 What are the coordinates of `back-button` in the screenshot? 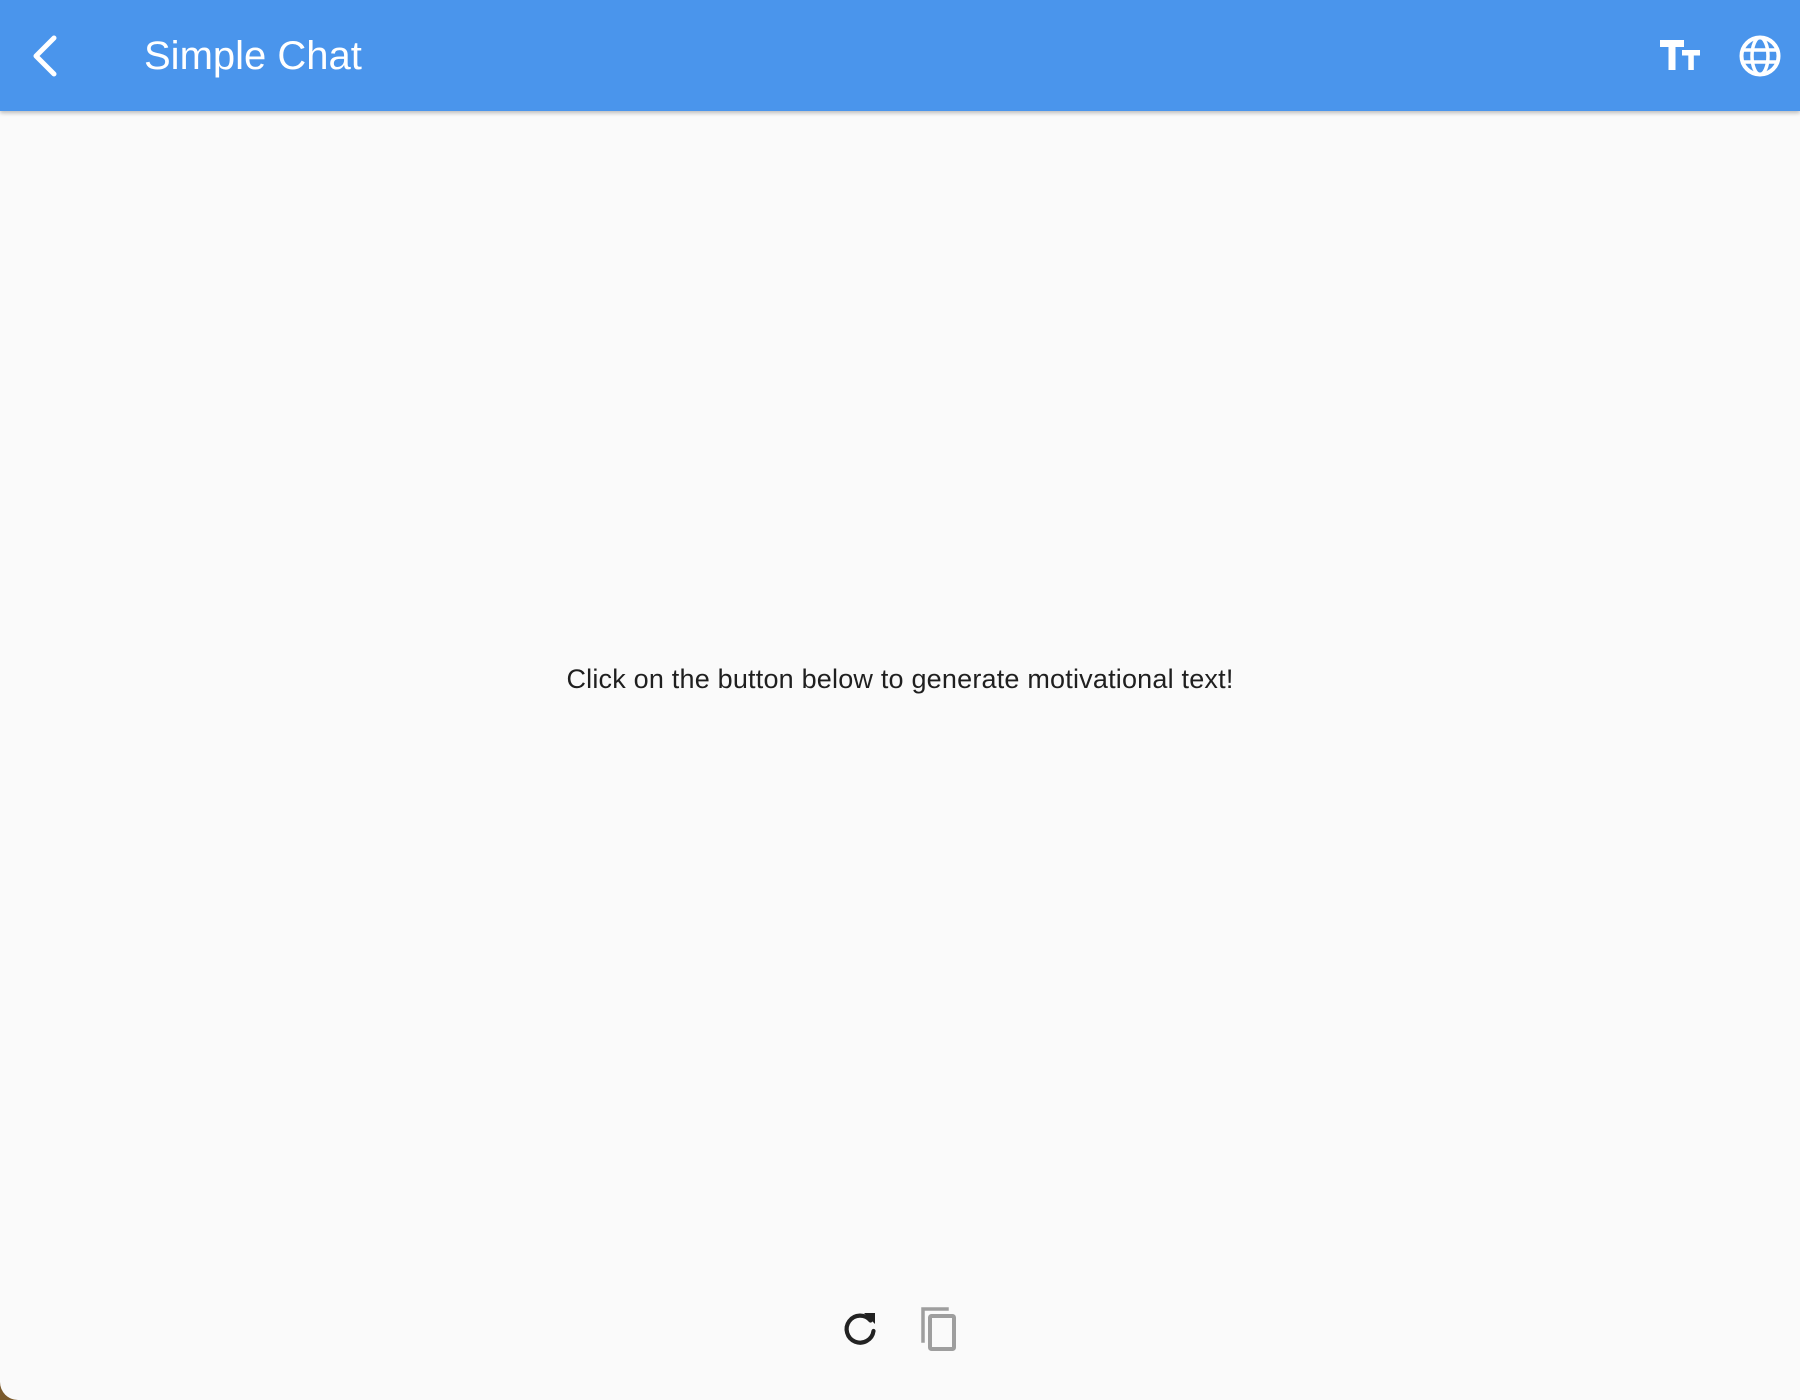 It's located at (45, 56).